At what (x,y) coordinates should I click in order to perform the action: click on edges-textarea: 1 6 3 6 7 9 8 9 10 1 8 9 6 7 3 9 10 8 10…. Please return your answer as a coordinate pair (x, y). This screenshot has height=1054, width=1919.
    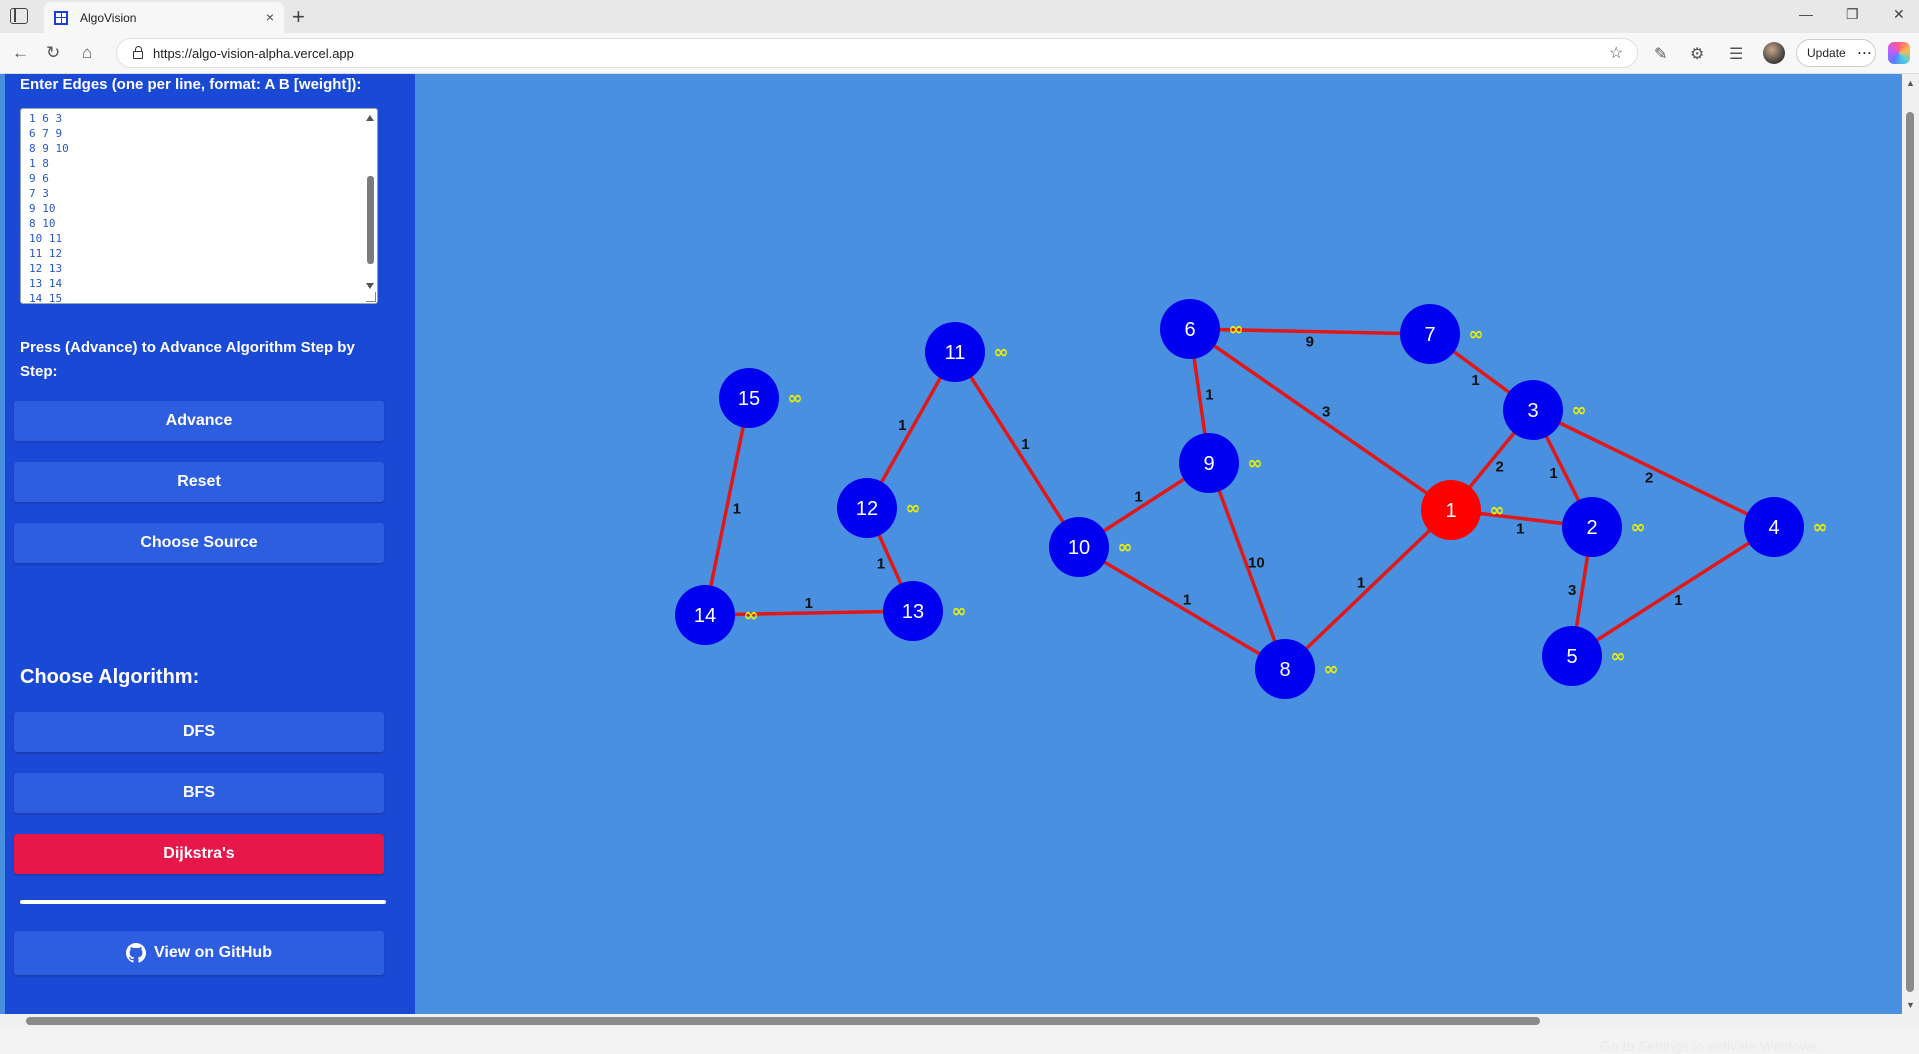
    Looking at the image, I should click on (199, 206).